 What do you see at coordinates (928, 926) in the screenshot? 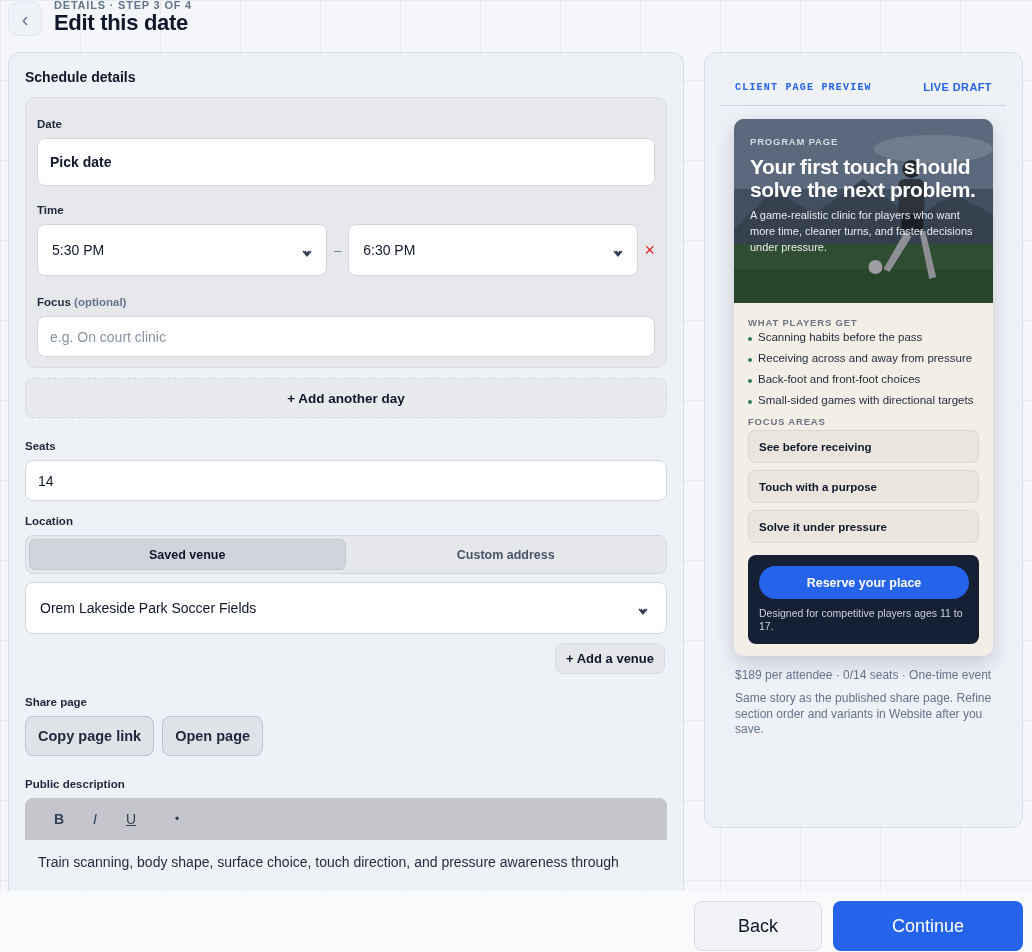
I see `continue-button: Continue` at bounding box center [928, 926].